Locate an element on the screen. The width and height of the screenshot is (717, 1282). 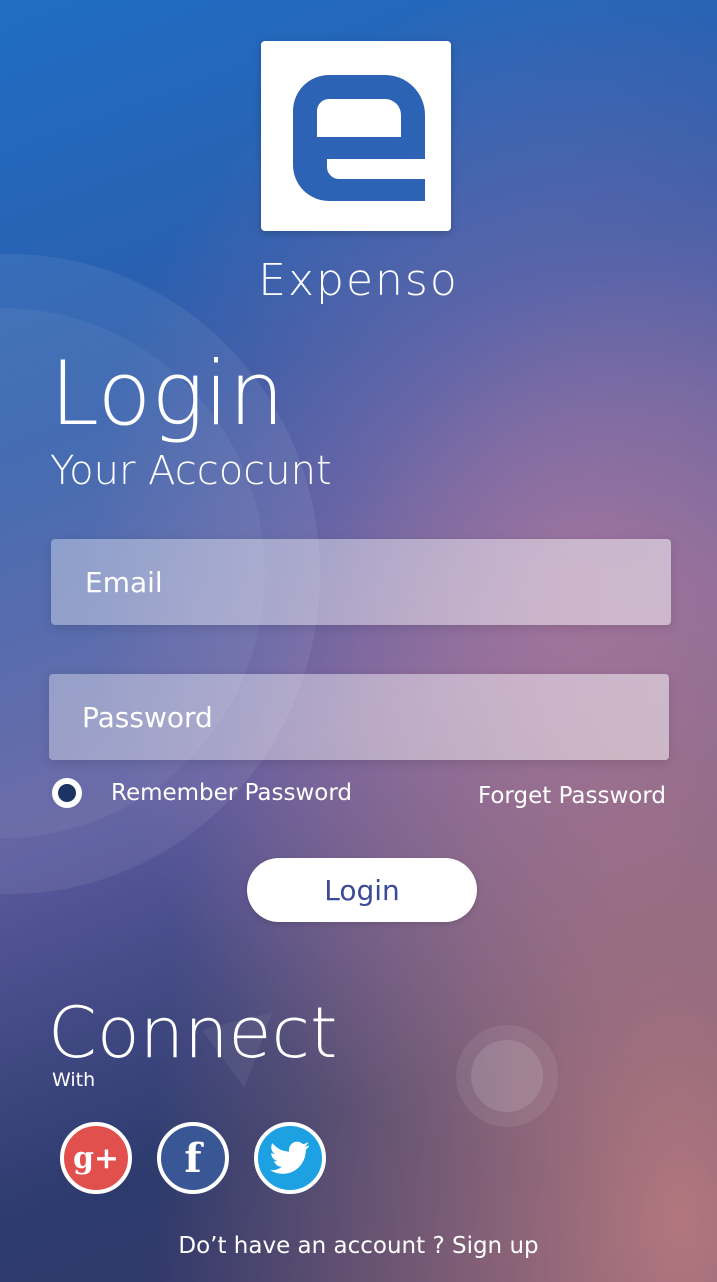
signup-prompt: Do’t have an account ? Sign up is located at coordinates (358, 1246).